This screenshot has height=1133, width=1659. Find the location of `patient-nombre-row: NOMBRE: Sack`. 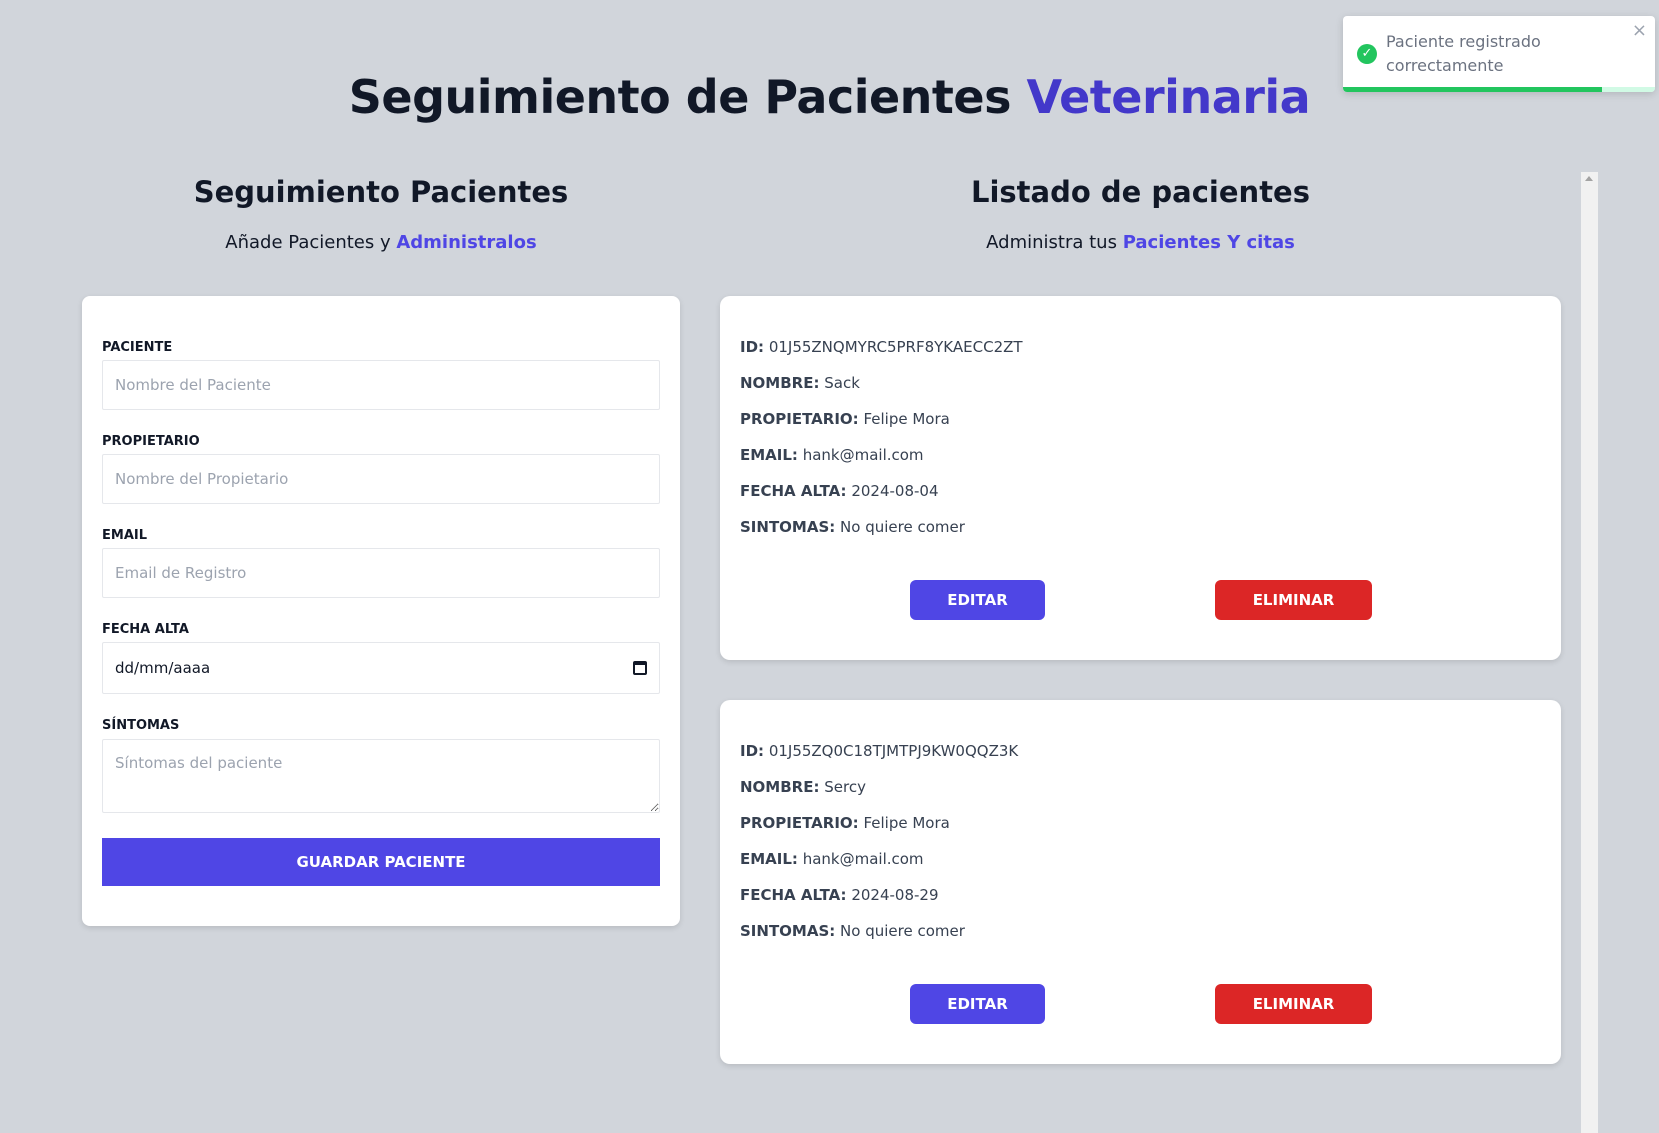

patient-nombre-row: NOMBRE: Sack is located at coordinates (800, 383).